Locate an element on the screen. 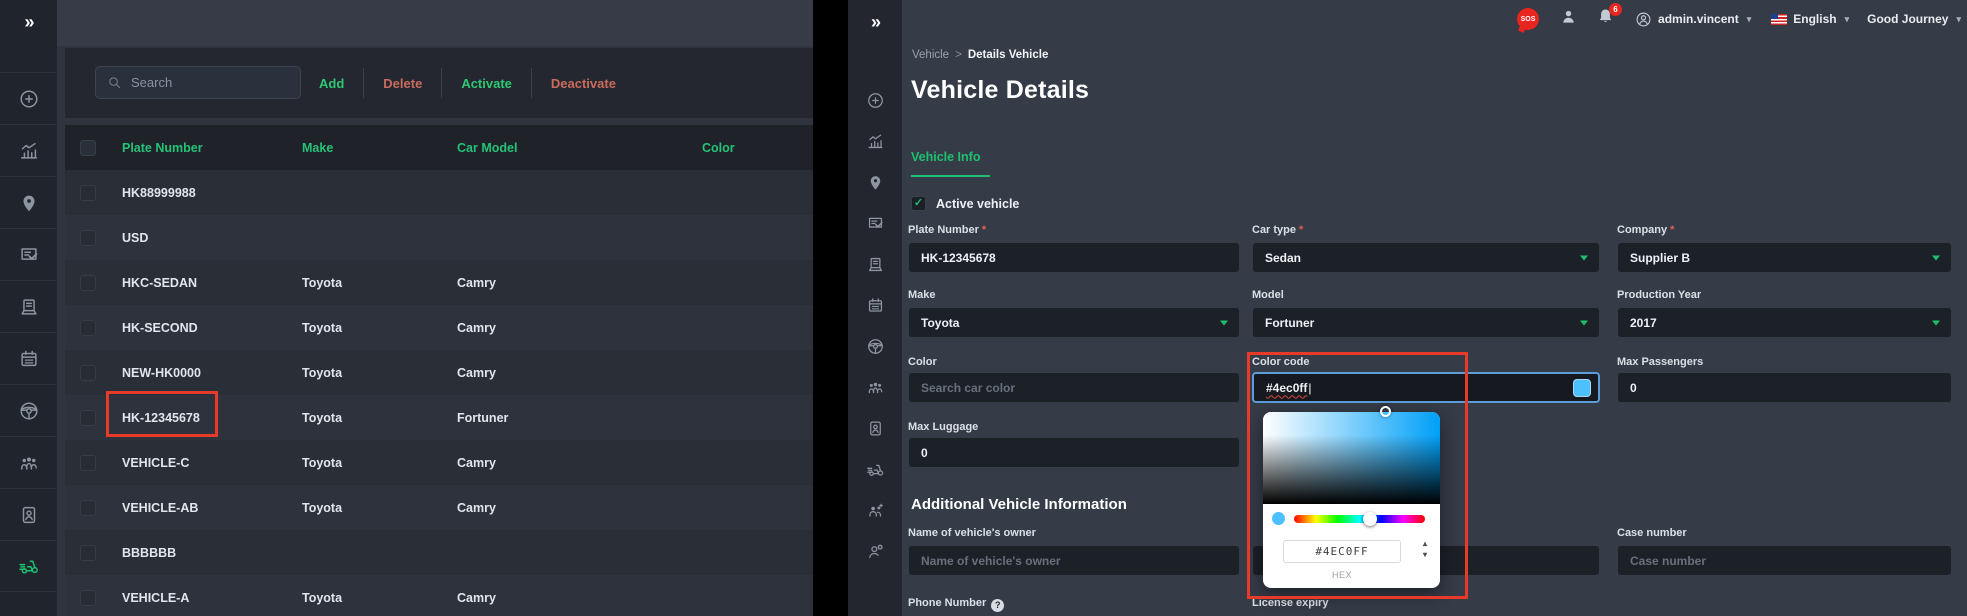  location-icon is located at coordinates (29, 203).